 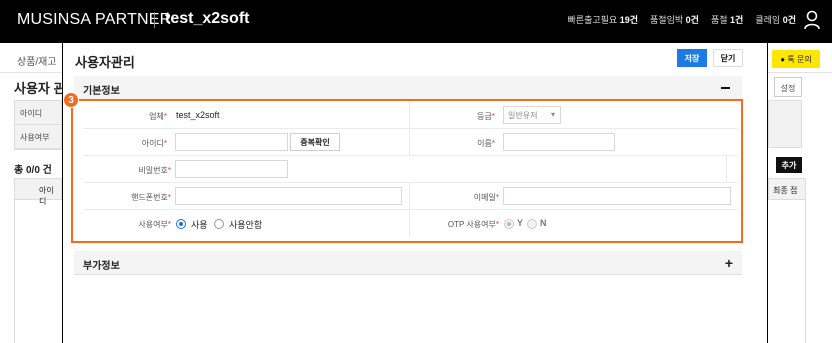 I want to click on stat-fast-shipping: 빠른출고필요 19건, so click(x=603, y=19).